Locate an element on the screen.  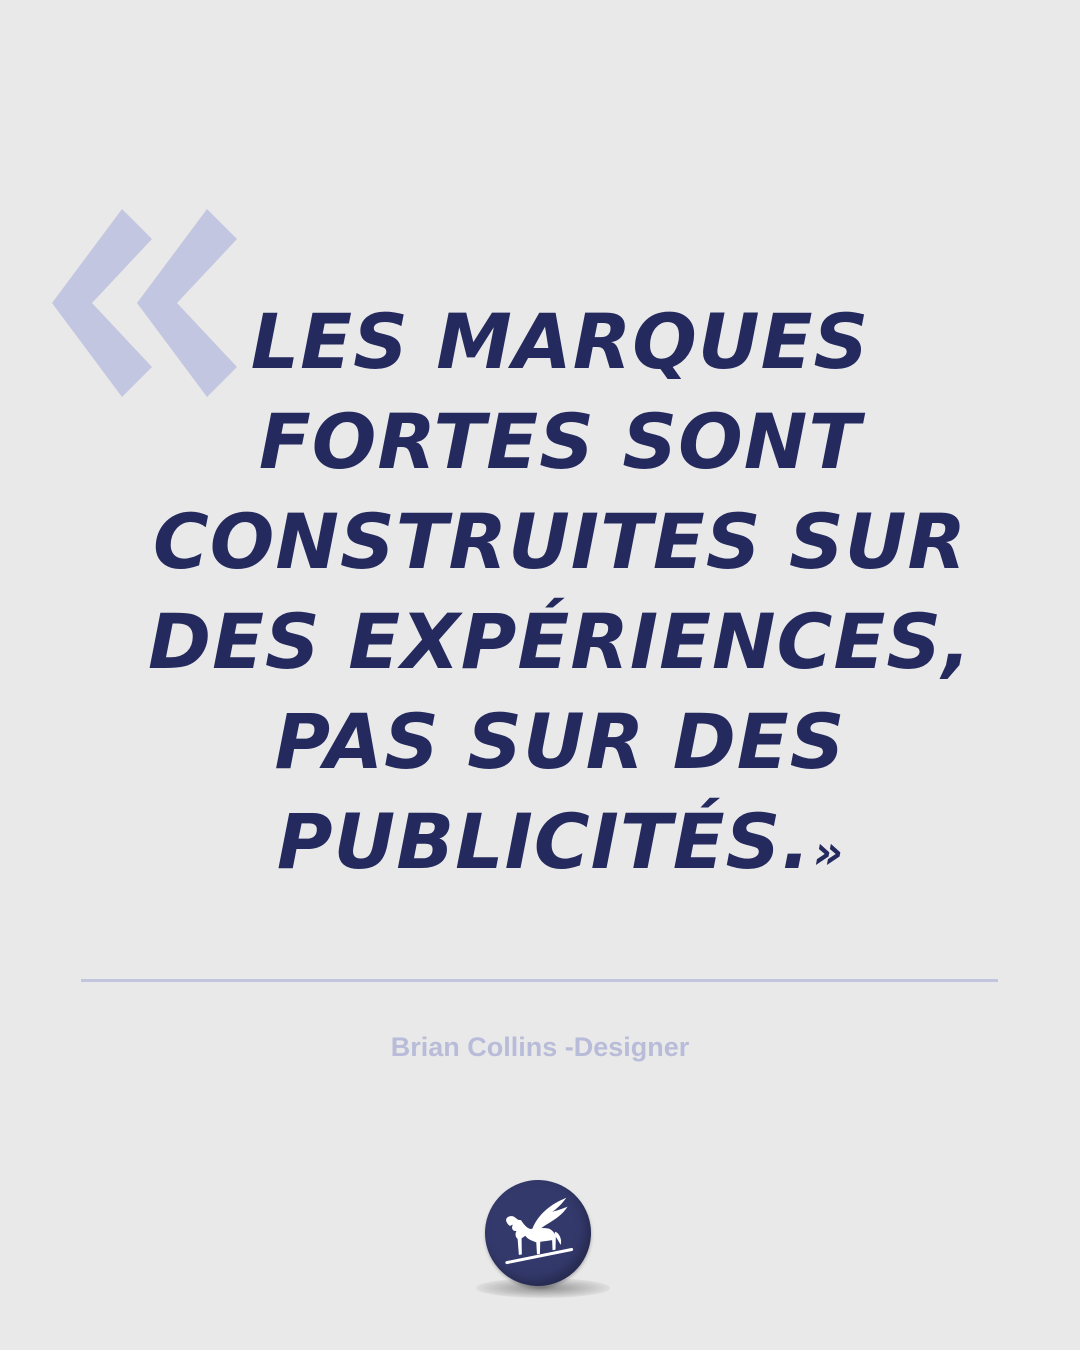
brand-logo is located at coordinates (542, 1239).